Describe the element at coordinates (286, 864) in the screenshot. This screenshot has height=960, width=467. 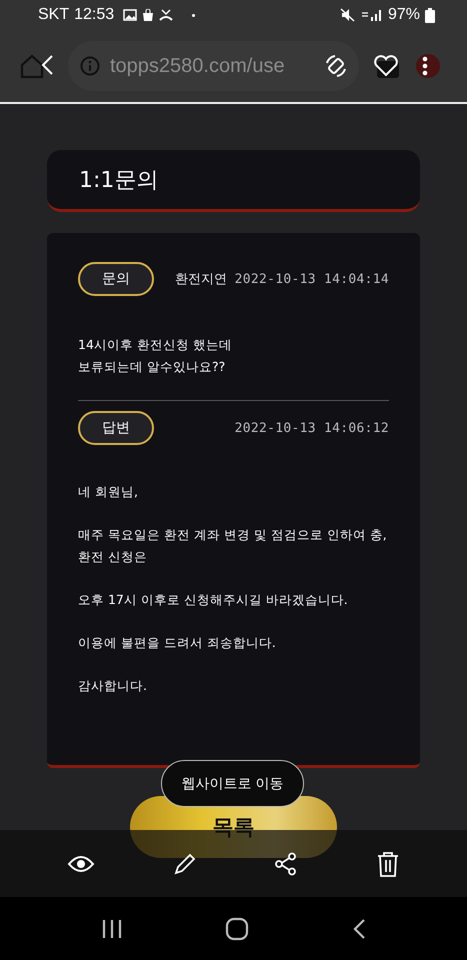
I see `share-icon` at that location.